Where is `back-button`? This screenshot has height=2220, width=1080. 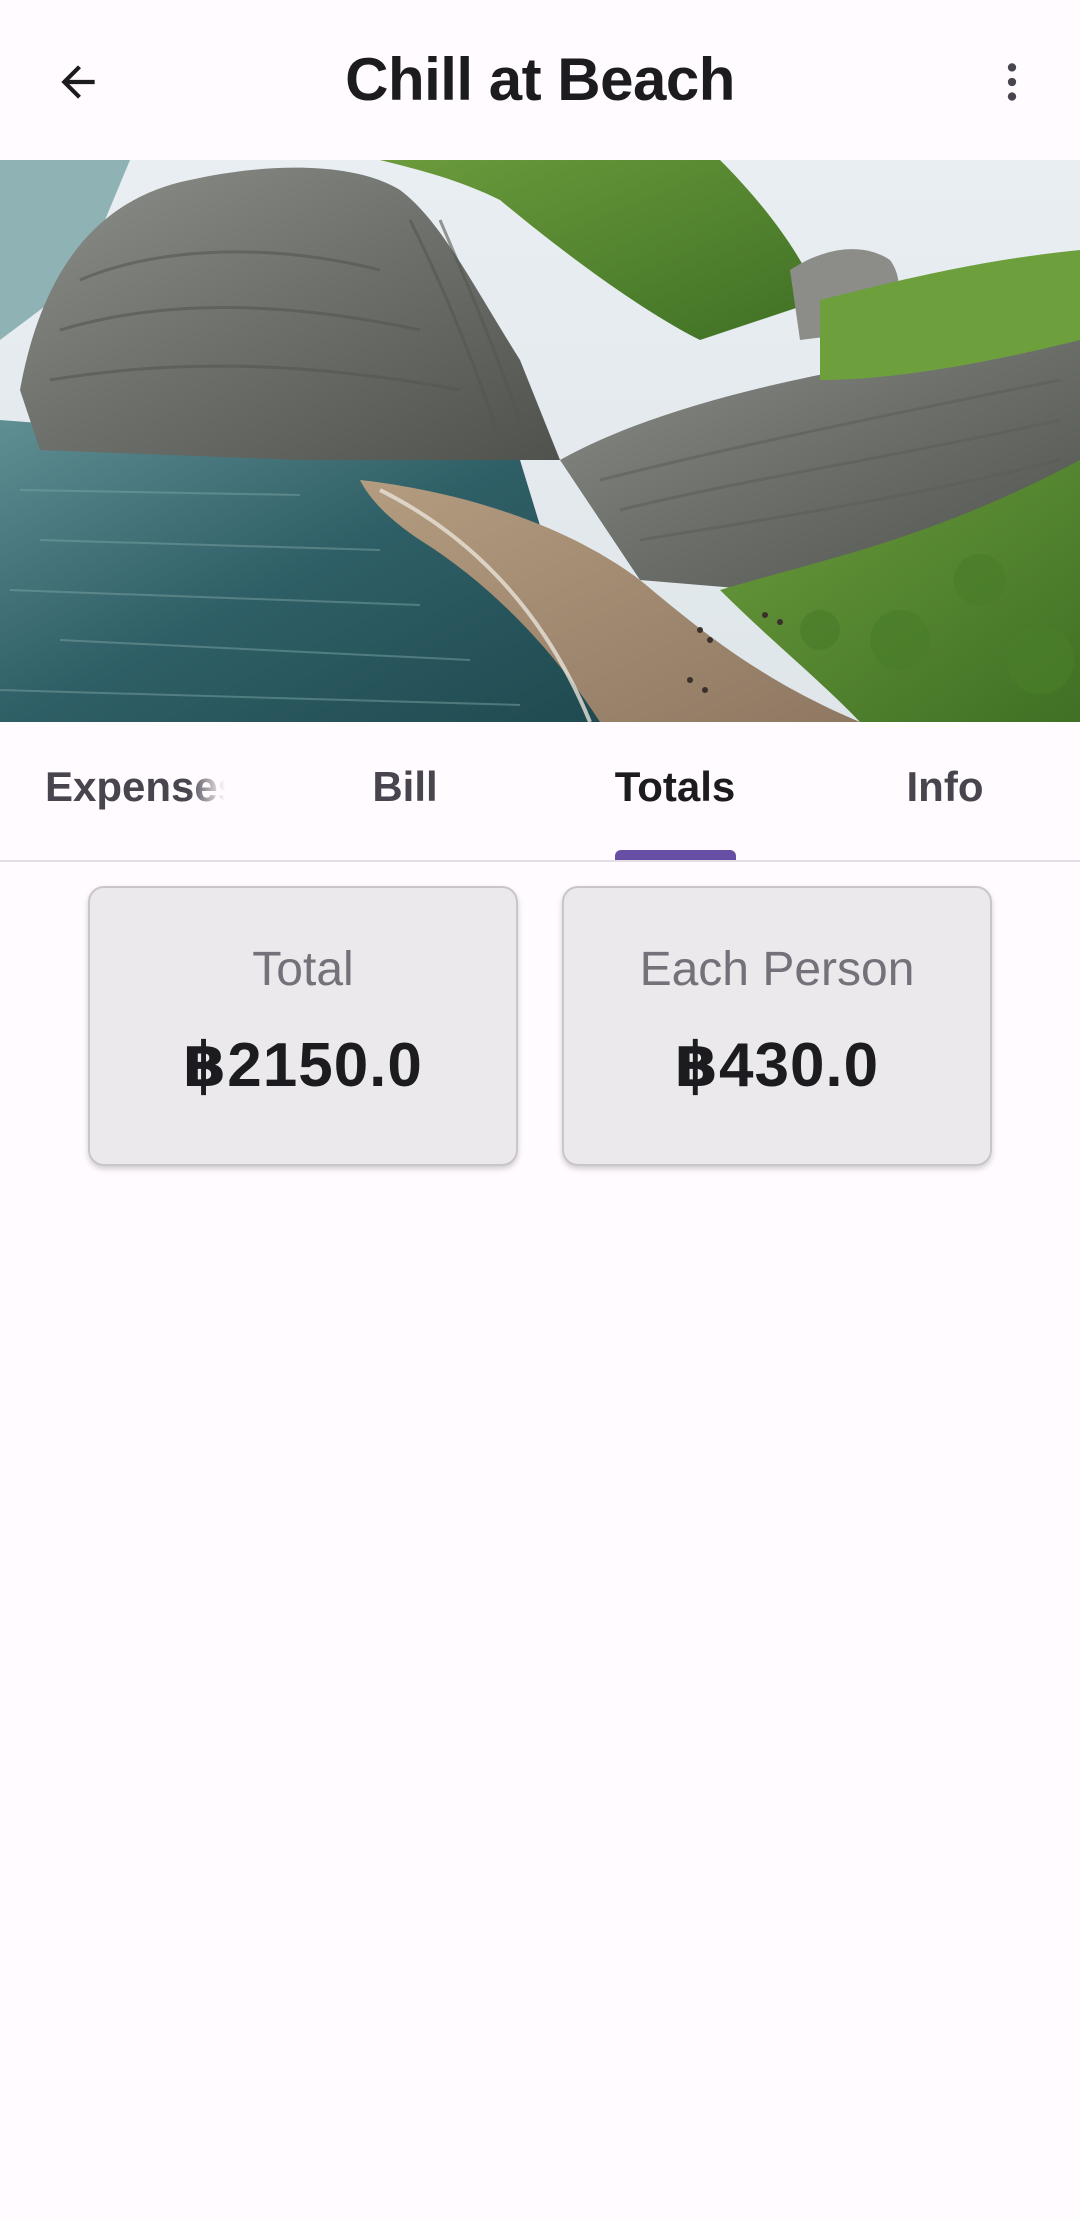
back-button is located at coordinates (78, 82).